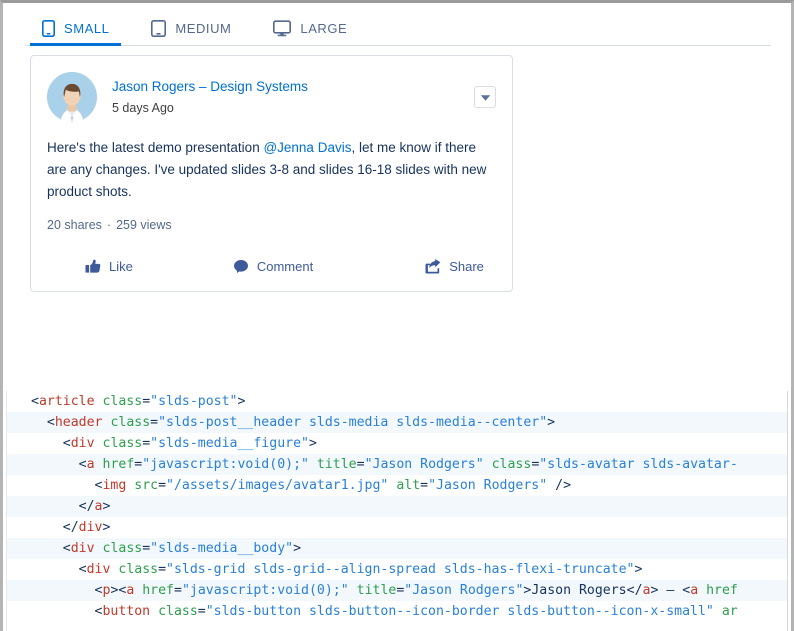  What do you see at coordinates (397, 506) in the screenshot?
I see `code-line: </a>` at bounding box center [397, 506].